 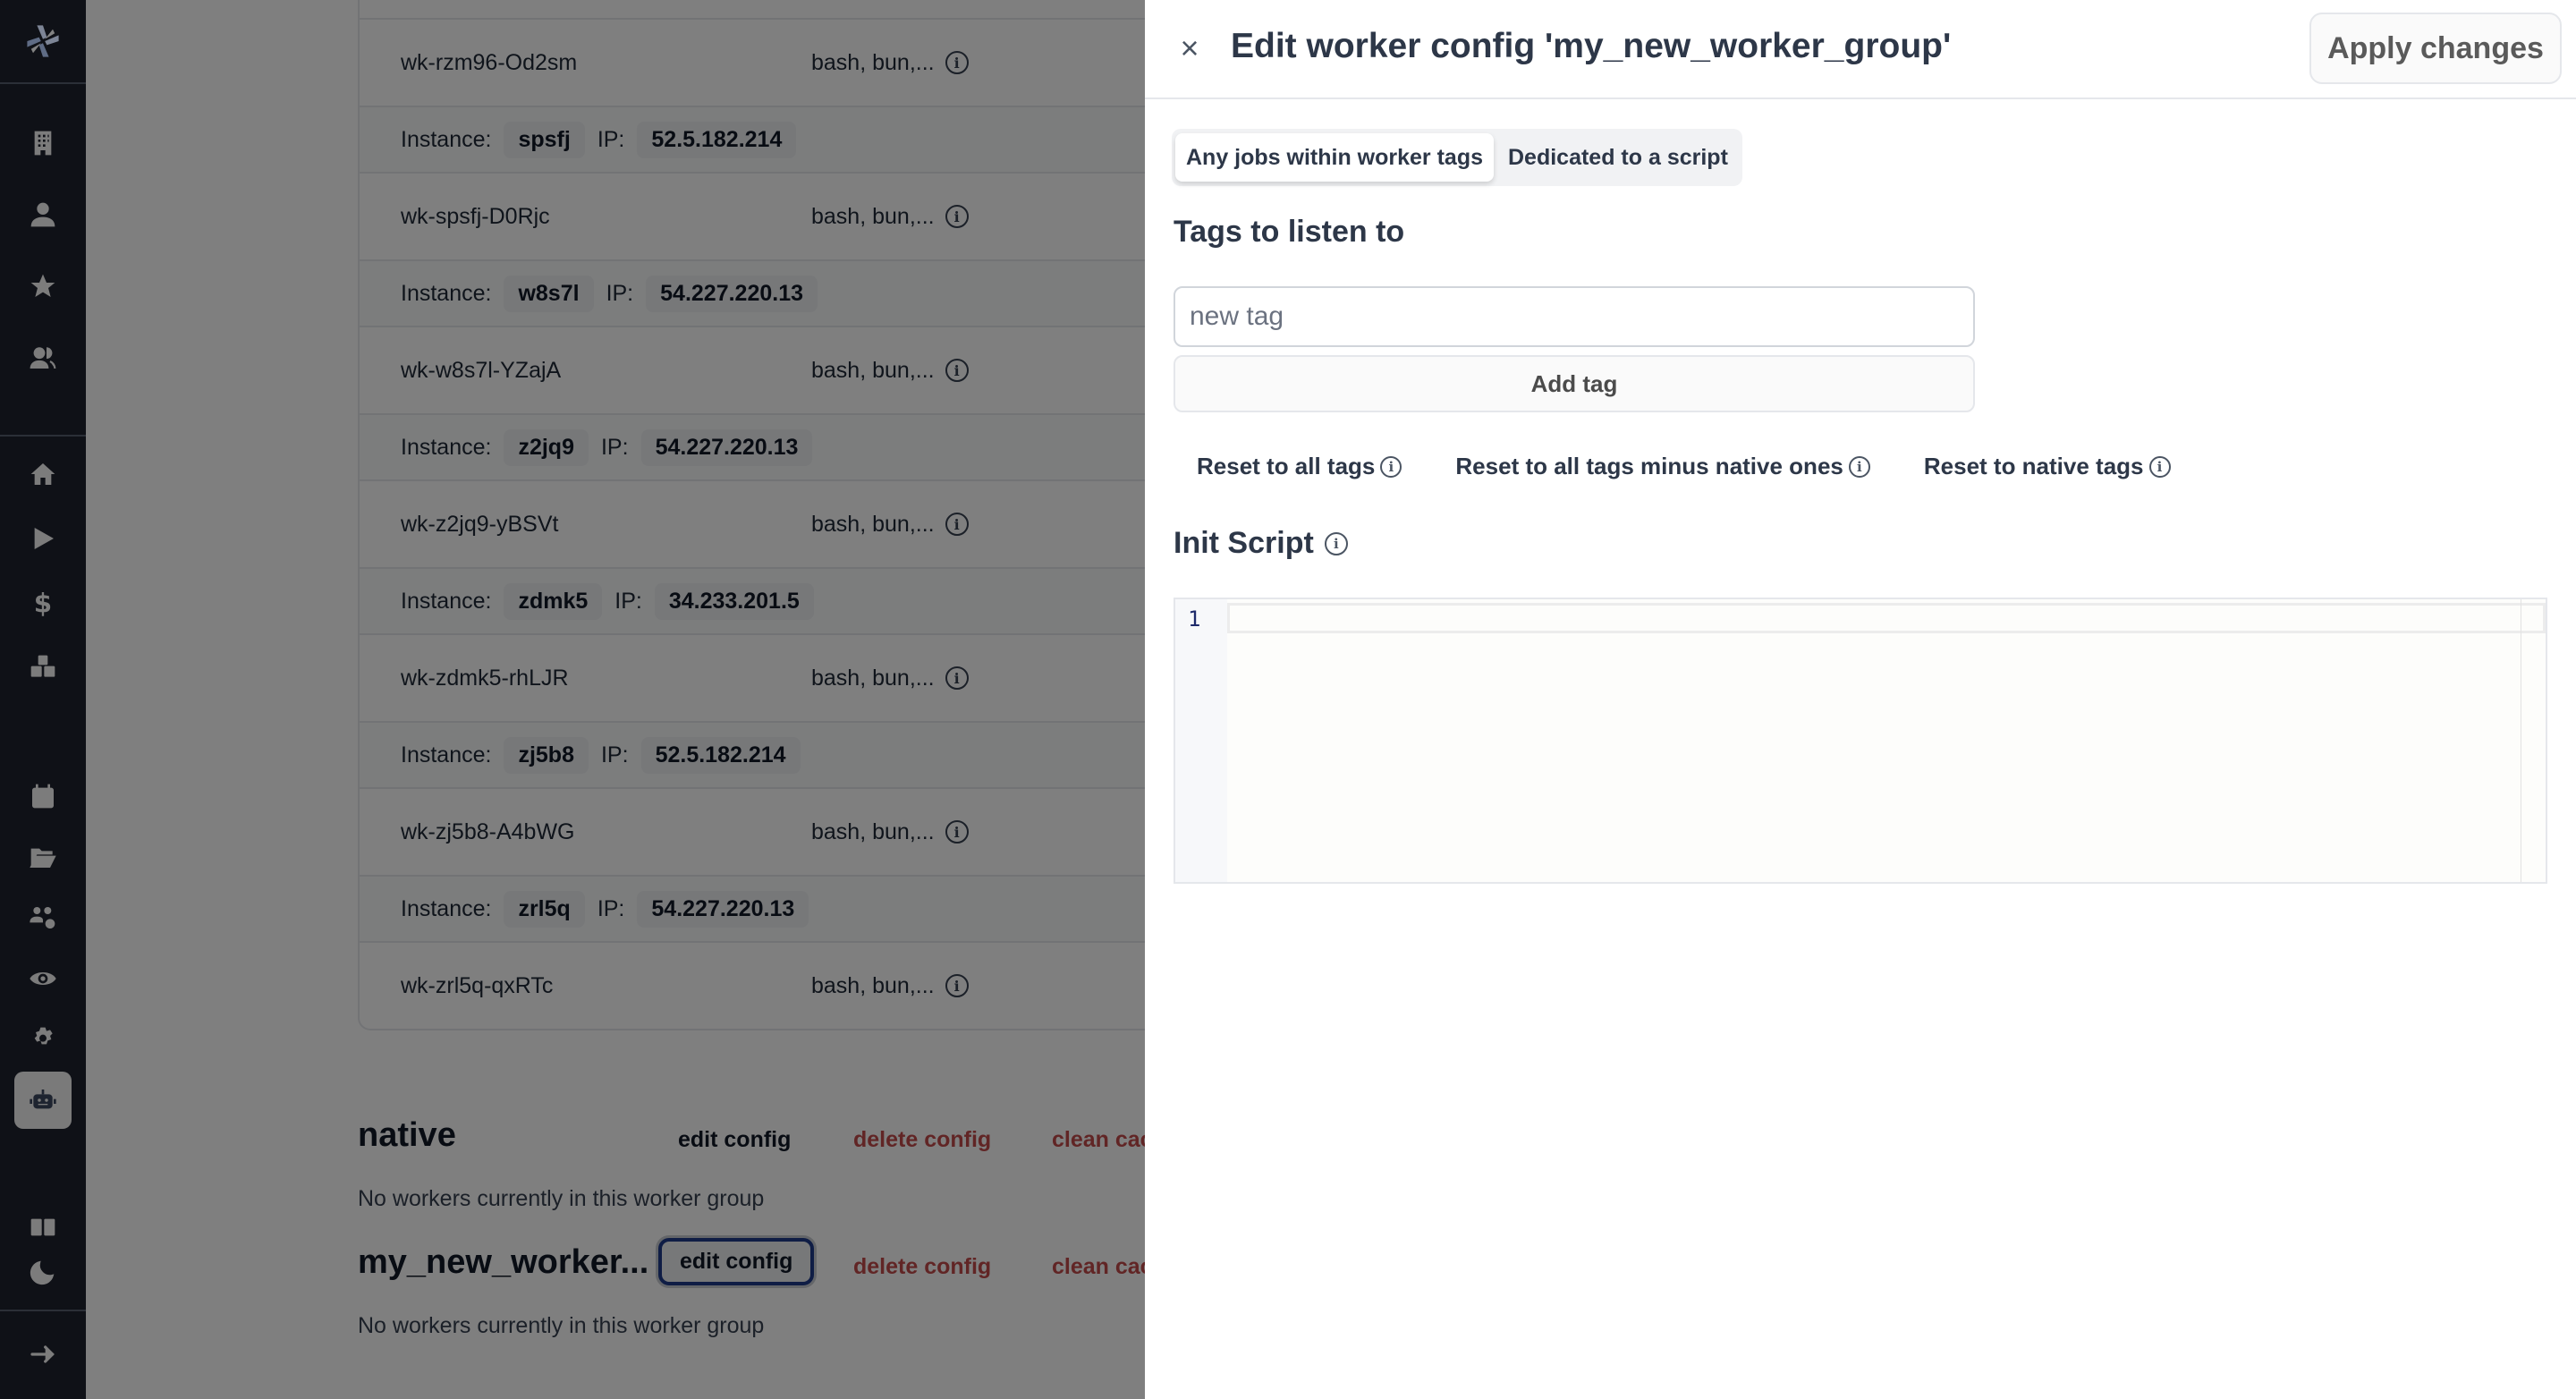 I want to click on robot-icon, so click(x=43, y=1099).